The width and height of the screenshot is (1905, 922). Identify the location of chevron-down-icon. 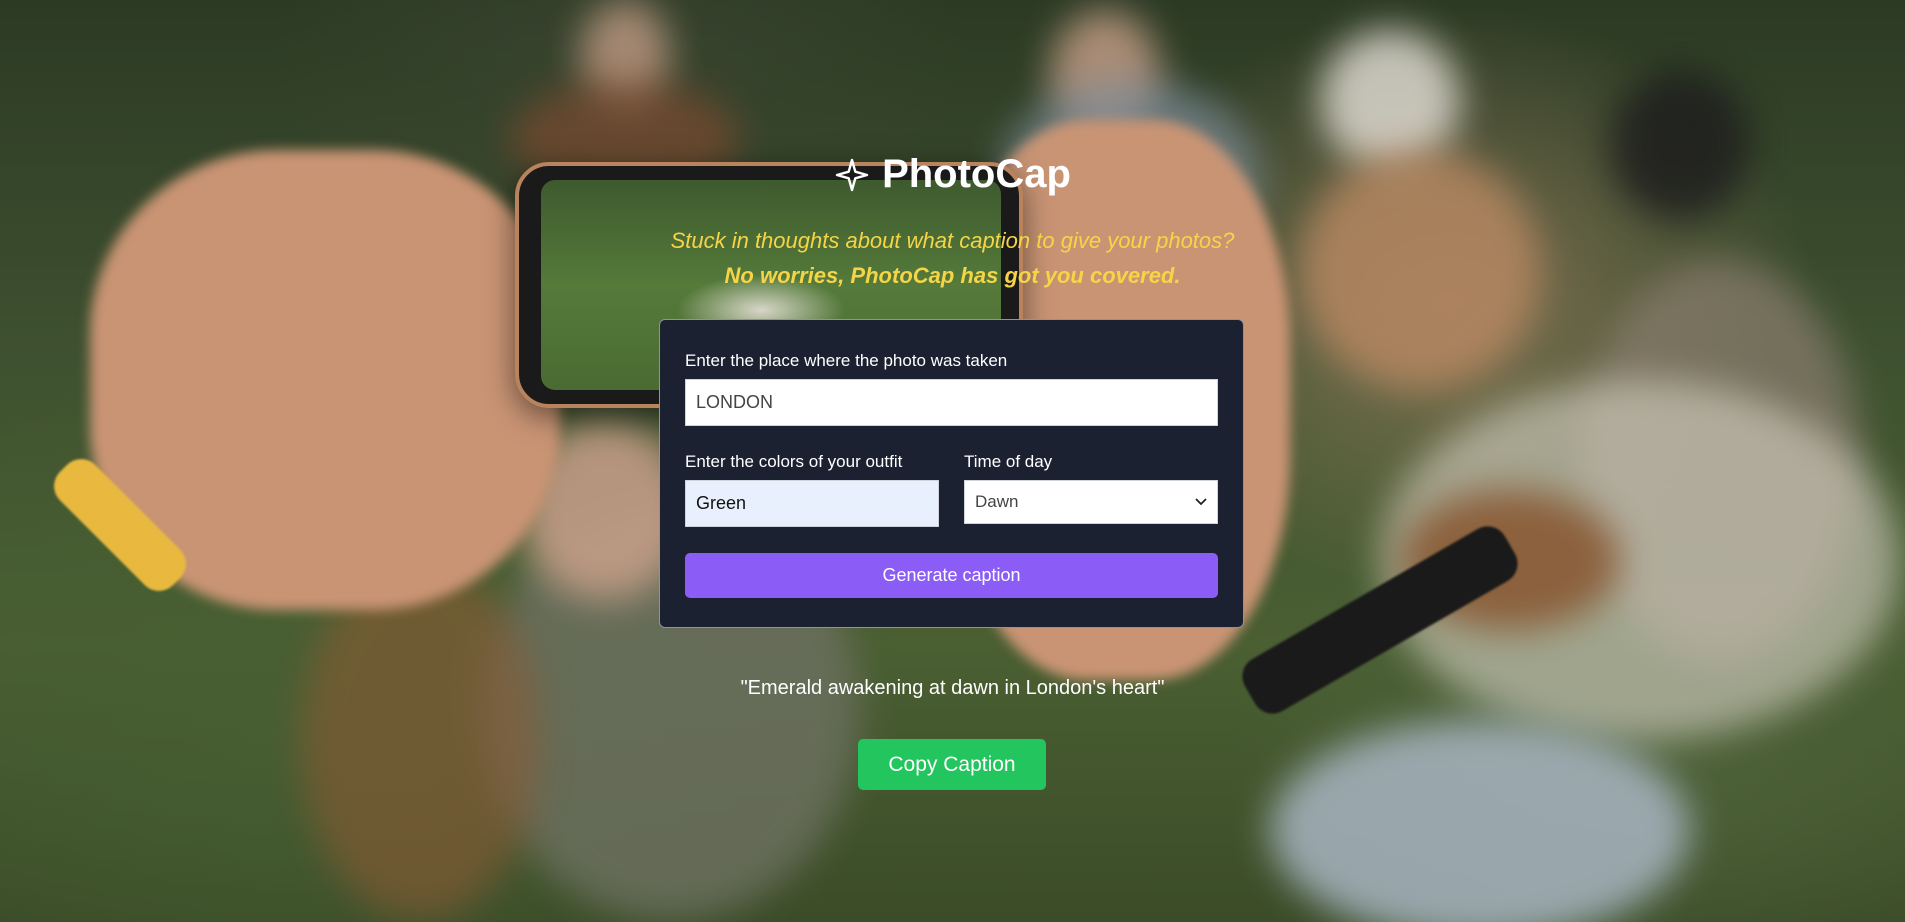
(1201, 502).